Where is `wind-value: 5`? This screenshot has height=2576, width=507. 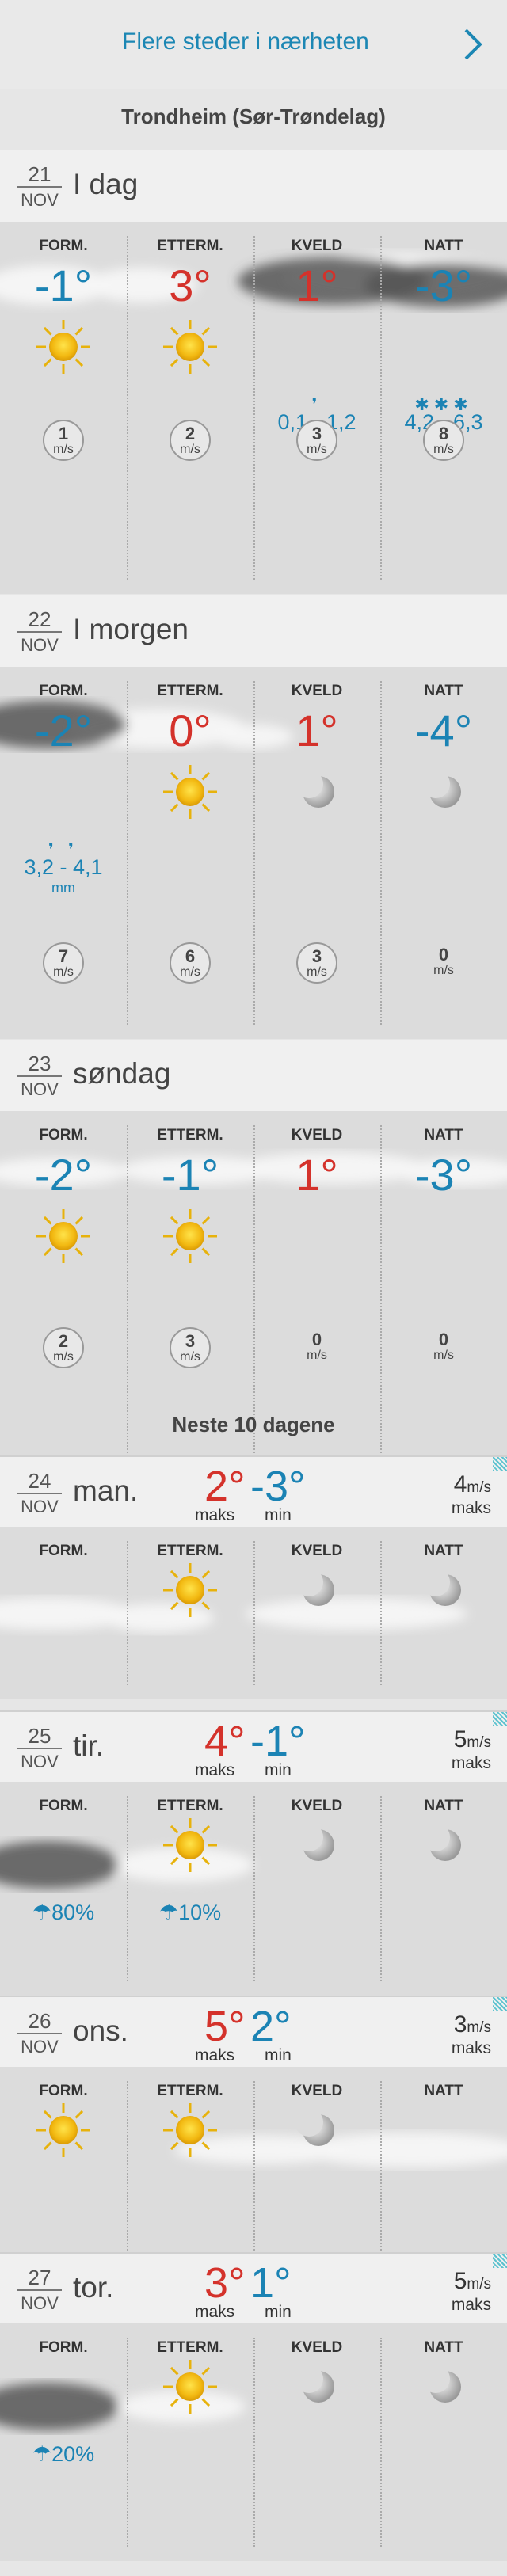
wind-value: 5 is located at coordinates (460, 2281).